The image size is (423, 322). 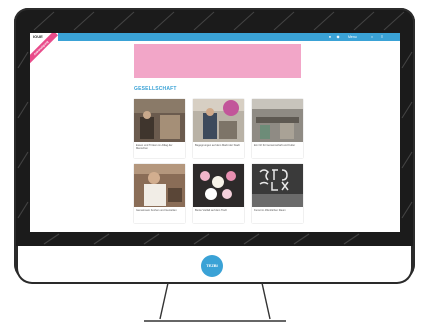 I want to click on article-caption: Kunst im öffentlichen Raum, so click(x=270, y=210).